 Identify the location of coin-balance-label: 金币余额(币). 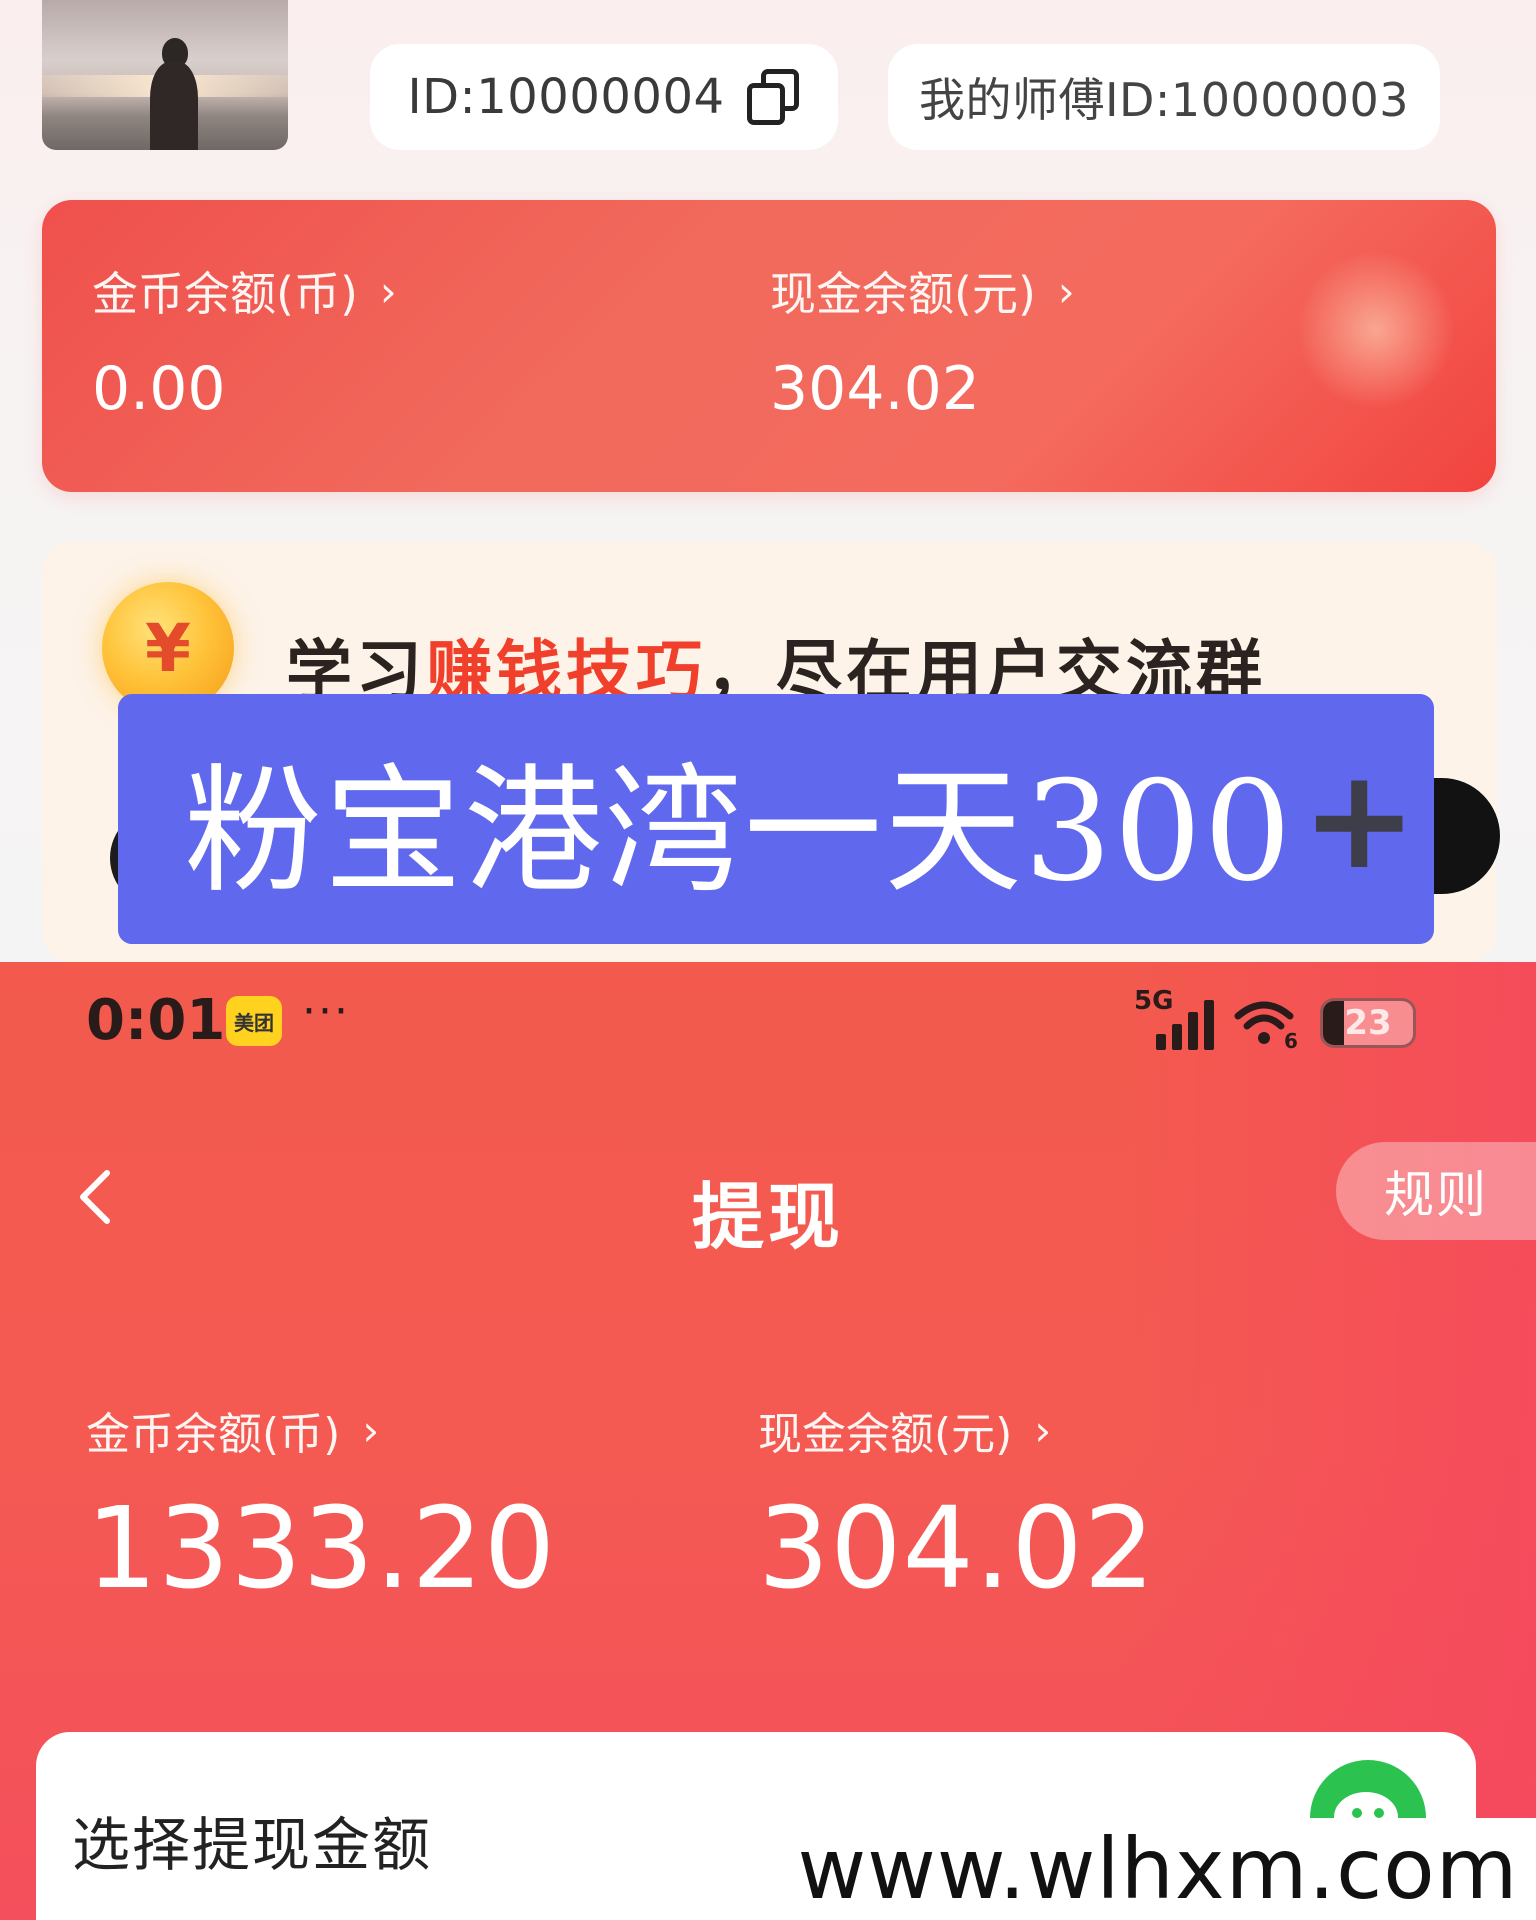
(225, 294).